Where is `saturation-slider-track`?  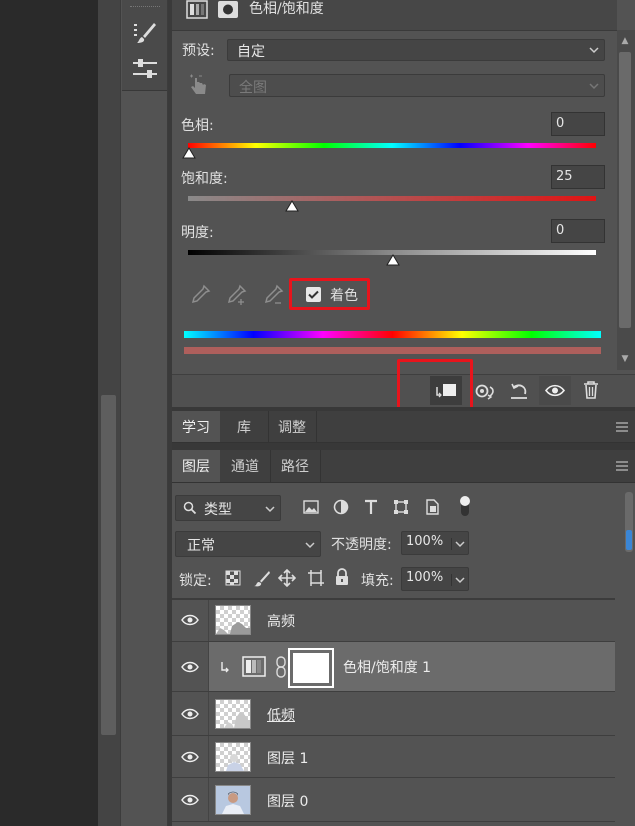
saturation-slider-track is located at coordinates (392, 198).